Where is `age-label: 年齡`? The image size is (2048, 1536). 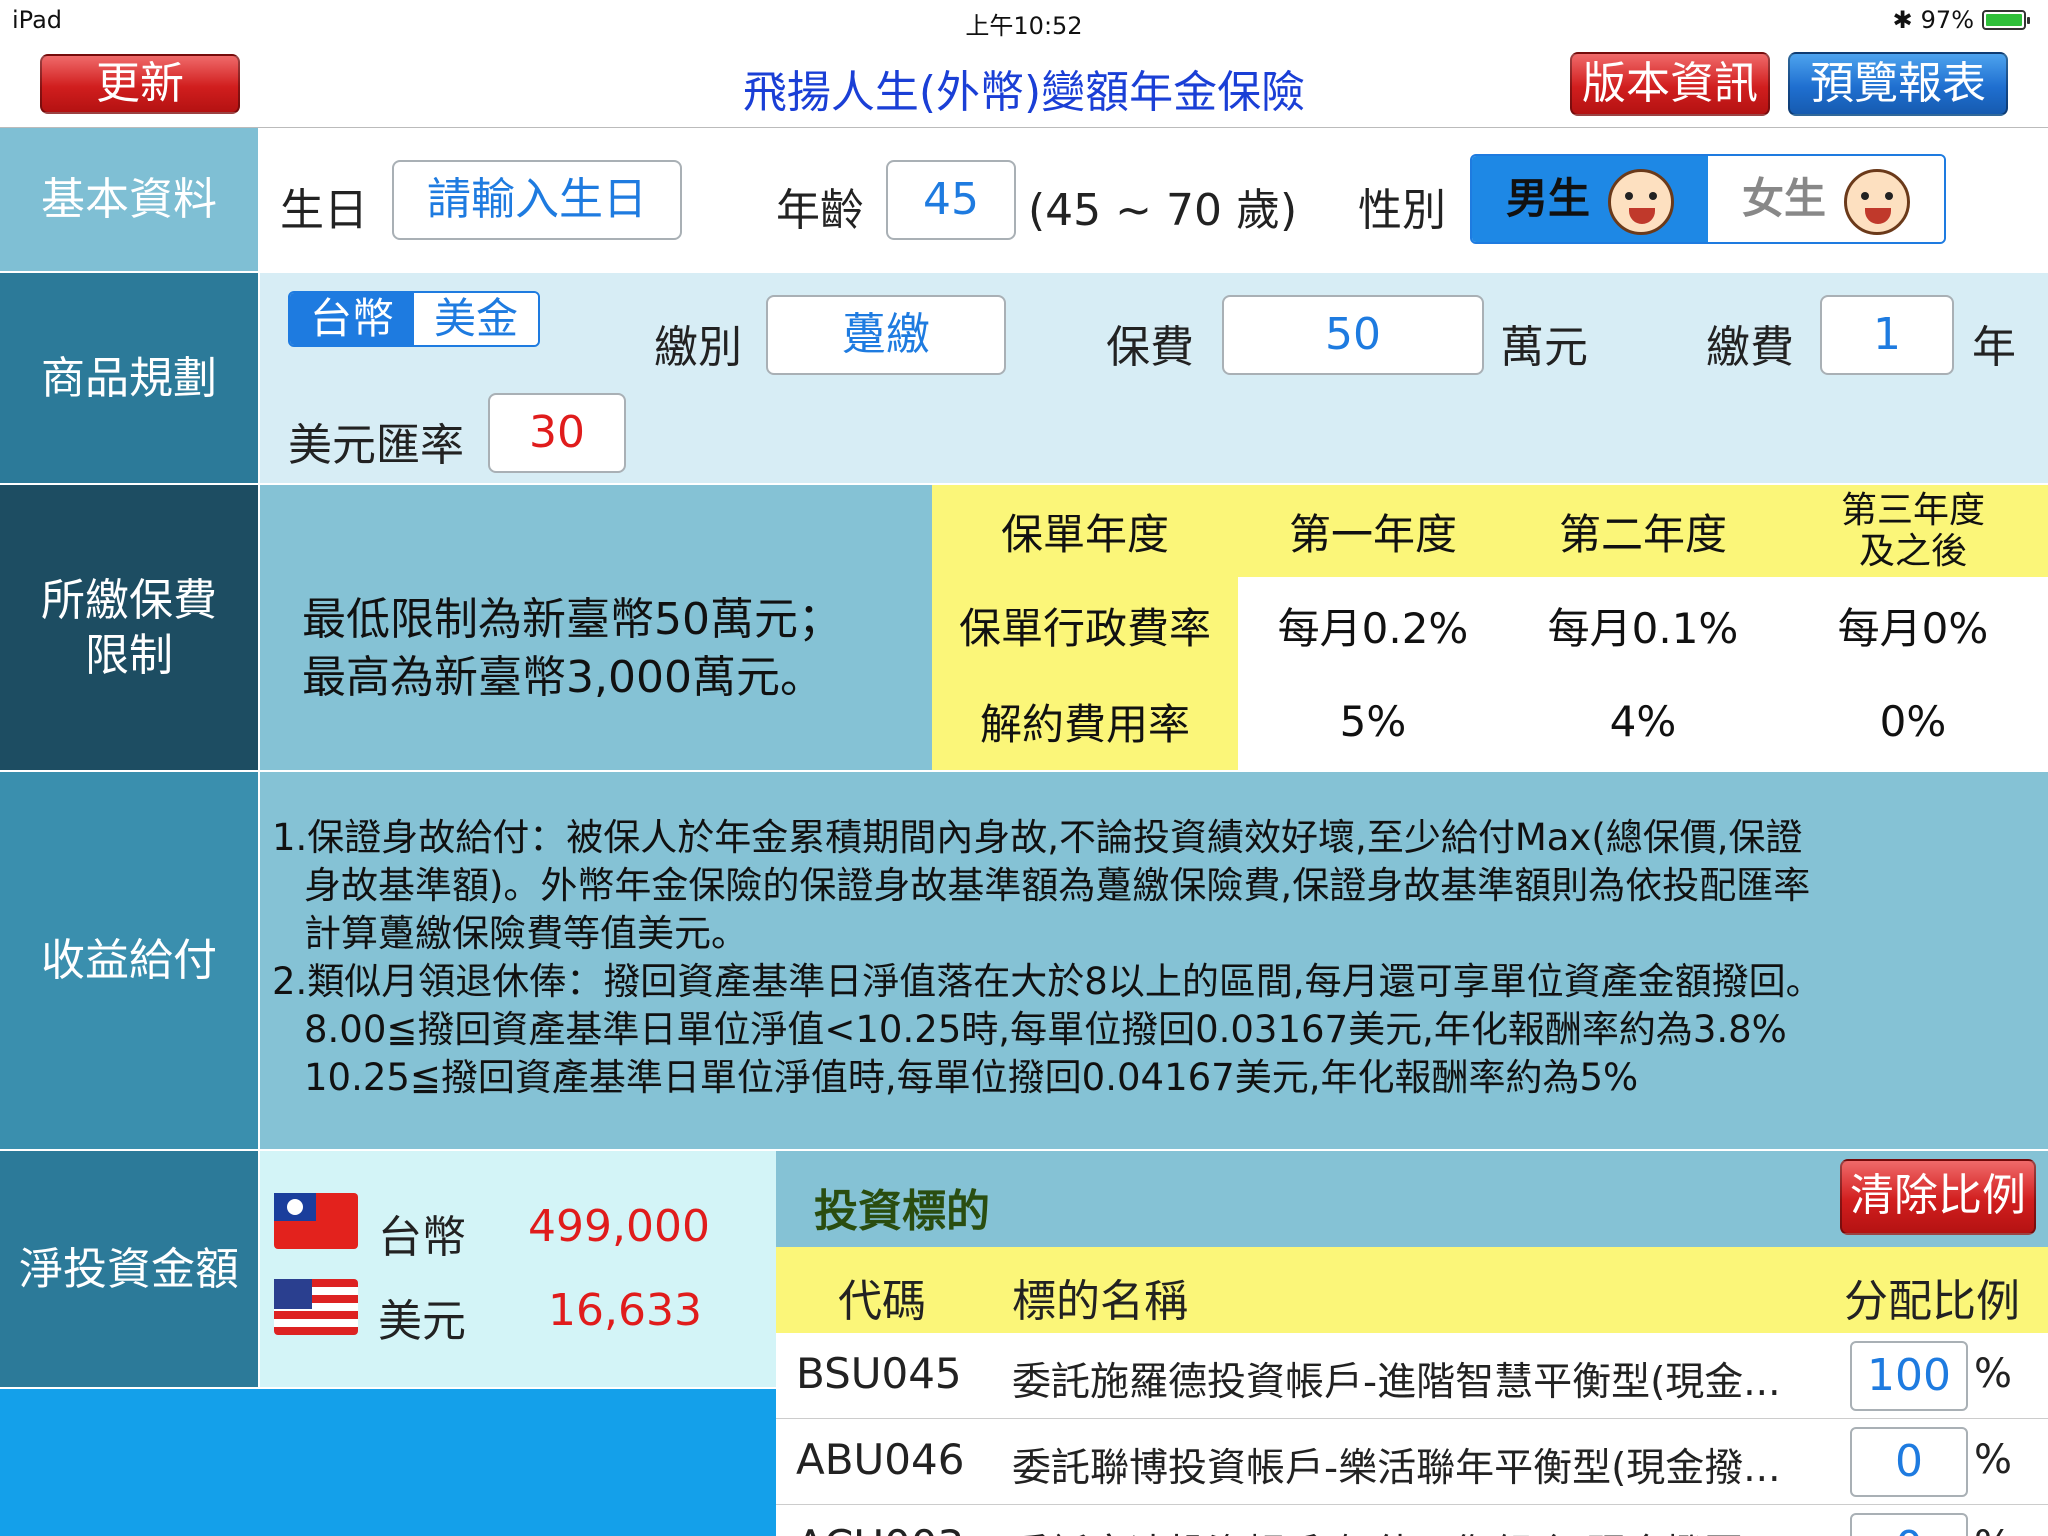
age-label: 年齡 is located at coordinates (820, 210).